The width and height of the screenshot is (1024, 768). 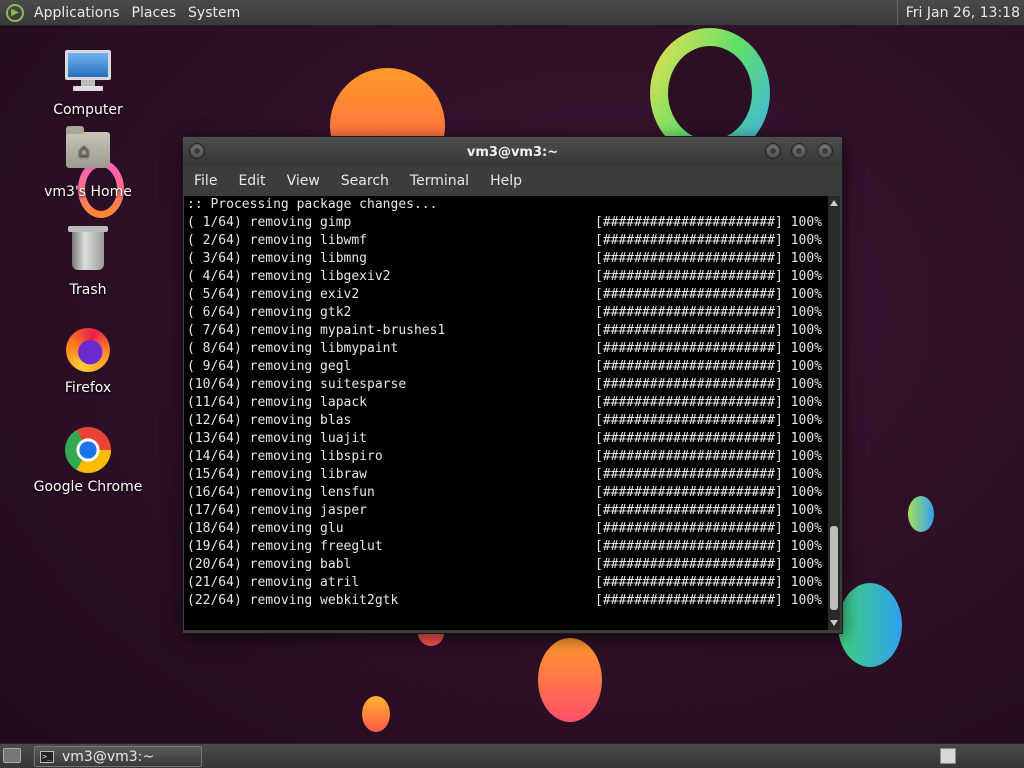 I want to click on firefox-icon, so click(x=88, y=352).